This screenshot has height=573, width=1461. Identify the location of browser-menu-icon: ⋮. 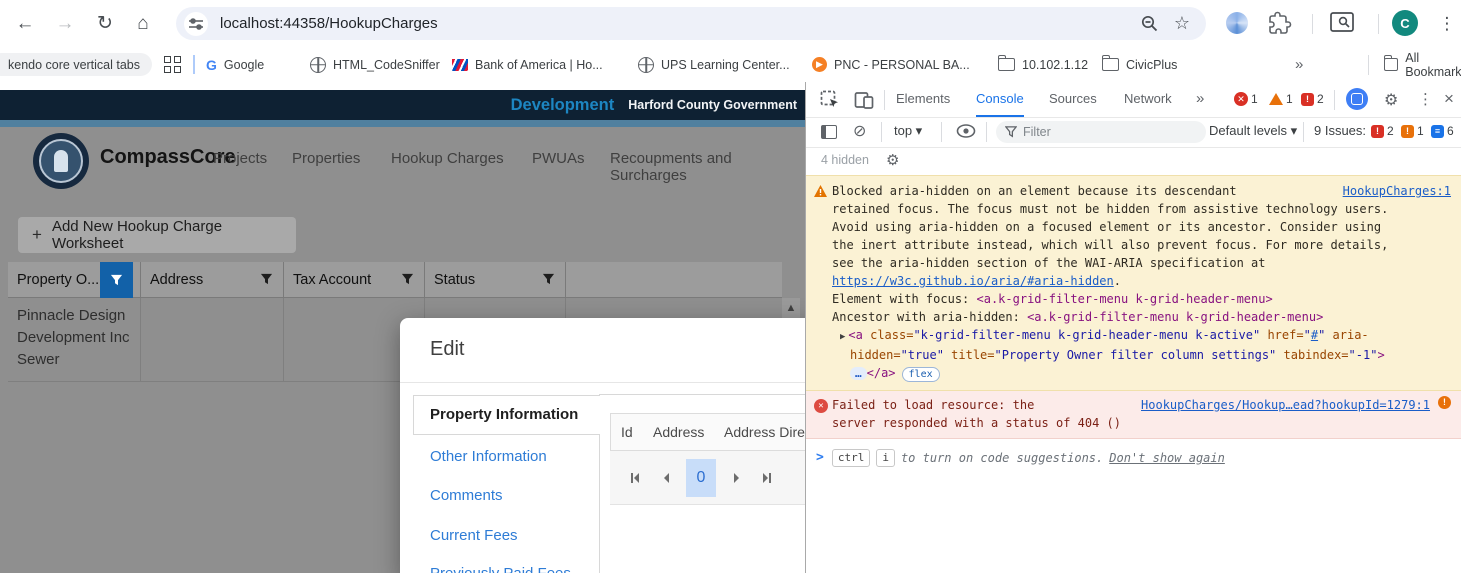
(1446, 23).